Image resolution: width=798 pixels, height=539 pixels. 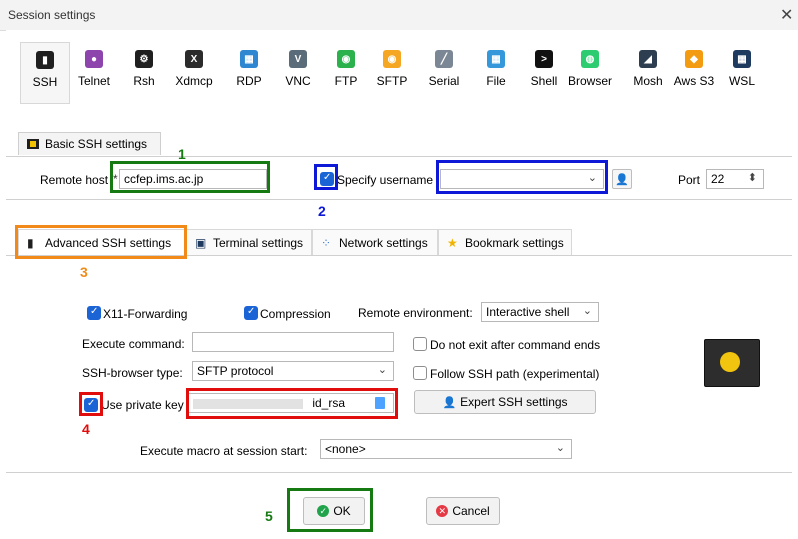 I want to click on rdp-icon: ▦, so click(x=249, y=59).